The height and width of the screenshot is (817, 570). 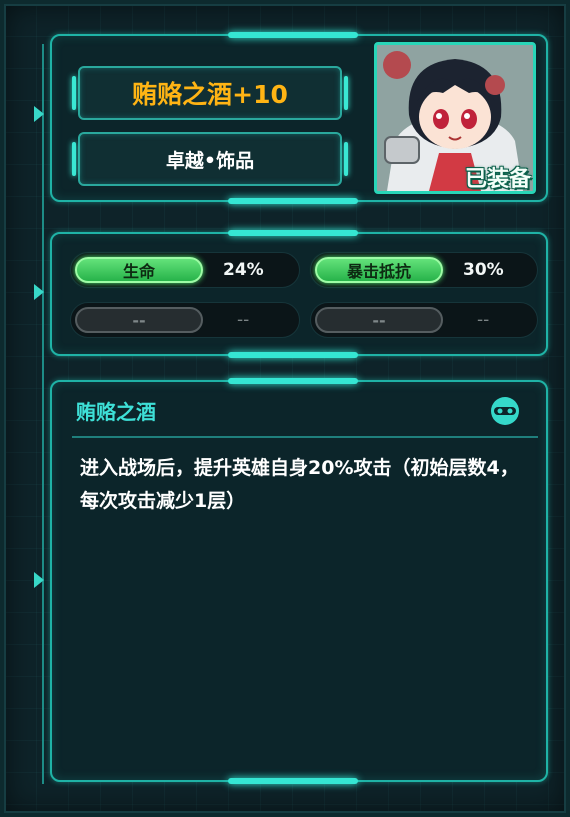 I want to click on hero-portrait: 已装备, so click(x=455, y=118).